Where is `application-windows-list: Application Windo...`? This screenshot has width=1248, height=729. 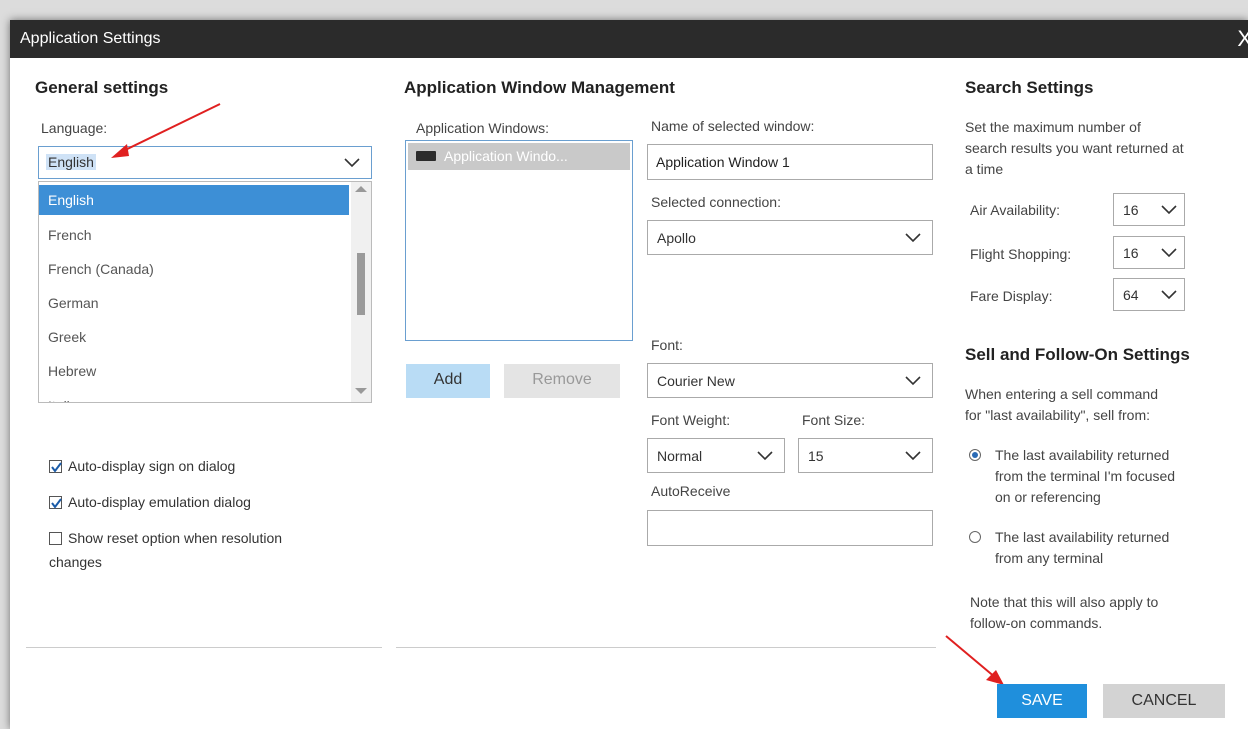
application-windows-list: Application Windo... is located at coordinates (519, 240).